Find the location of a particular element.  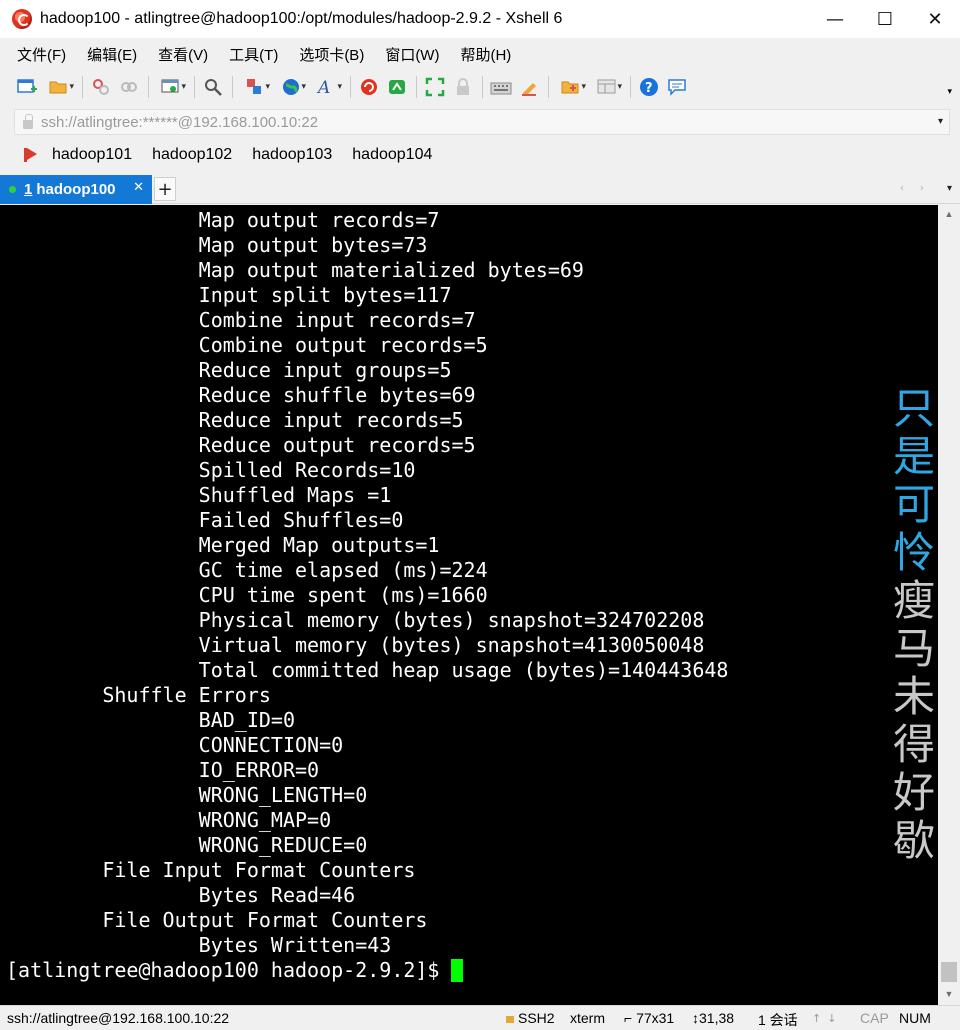

menu-tab: 选项卡(B) is located at coordinates (331, 54).